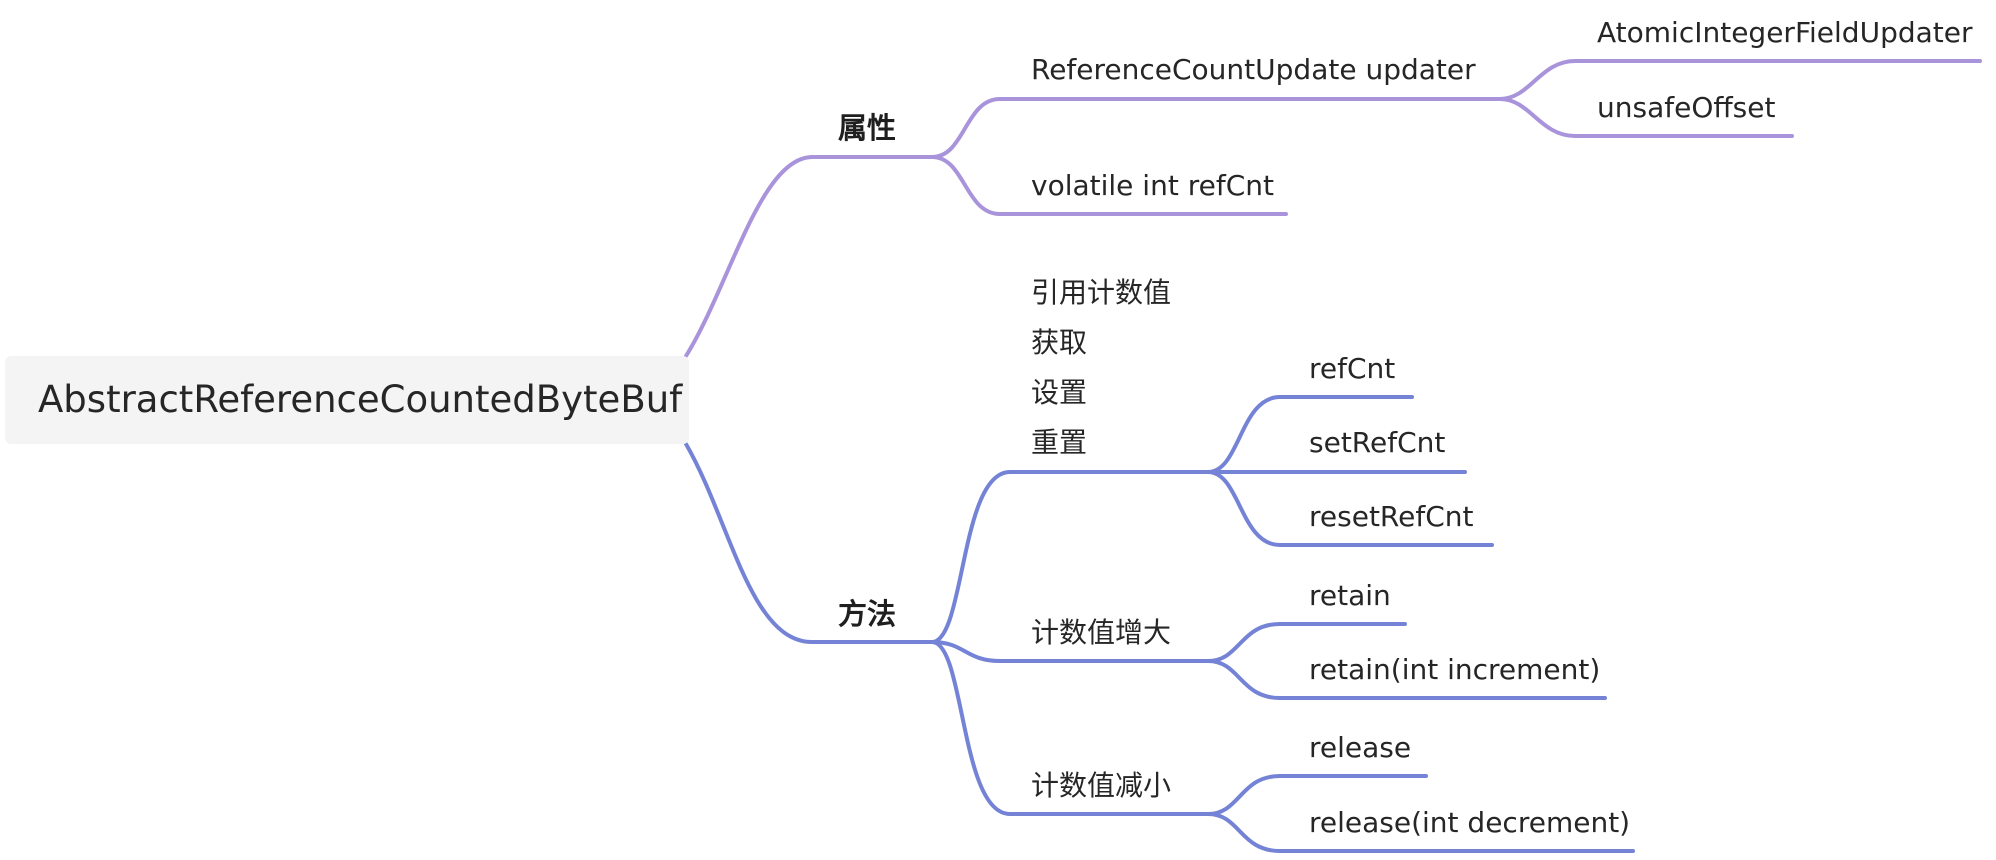  I want to click on node-methods: 方法, so click(867, 614).